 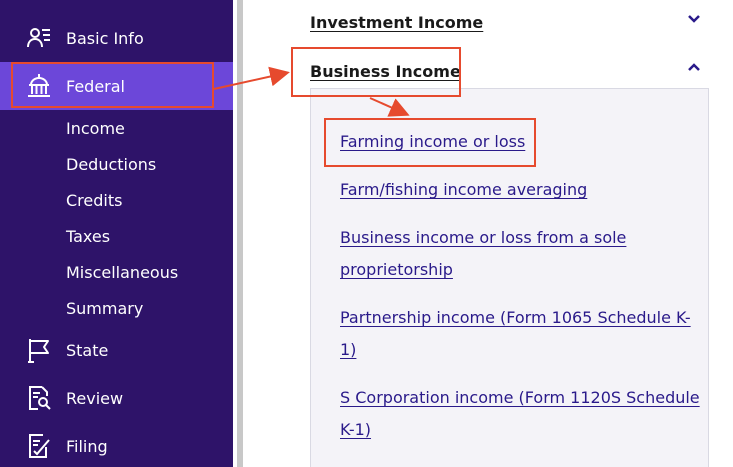 I want to click on sidebar-subitem-summary: Summary, so click(x=104, y=308).